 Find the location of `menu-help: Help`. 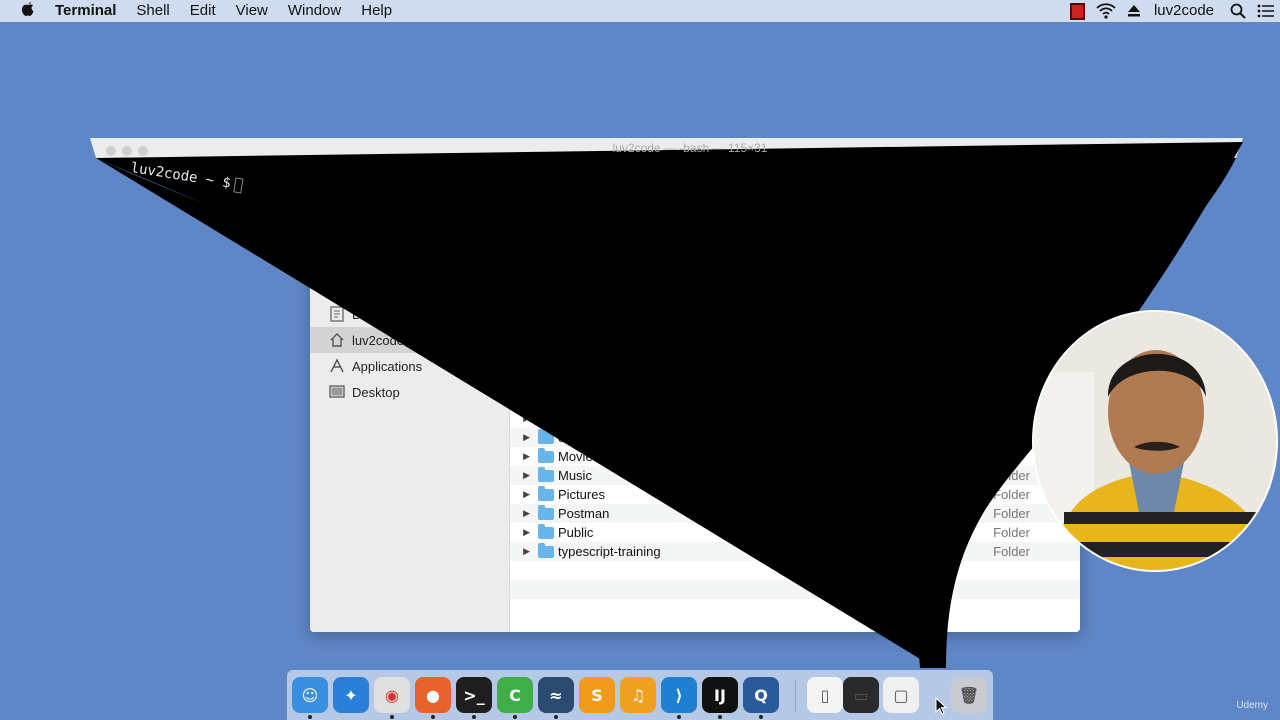

menu-help: Help is located at coordinates (376, 11).